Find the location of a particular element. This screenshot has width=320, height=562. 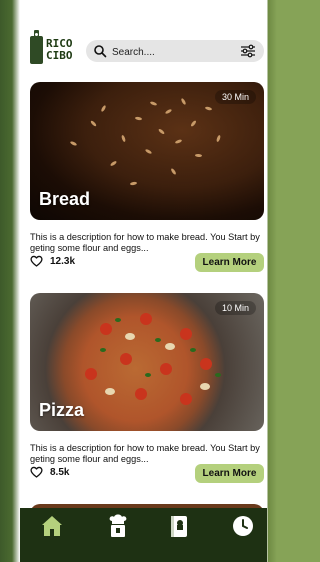

logo: RICO CIBO is located at coordinates (51, 48).